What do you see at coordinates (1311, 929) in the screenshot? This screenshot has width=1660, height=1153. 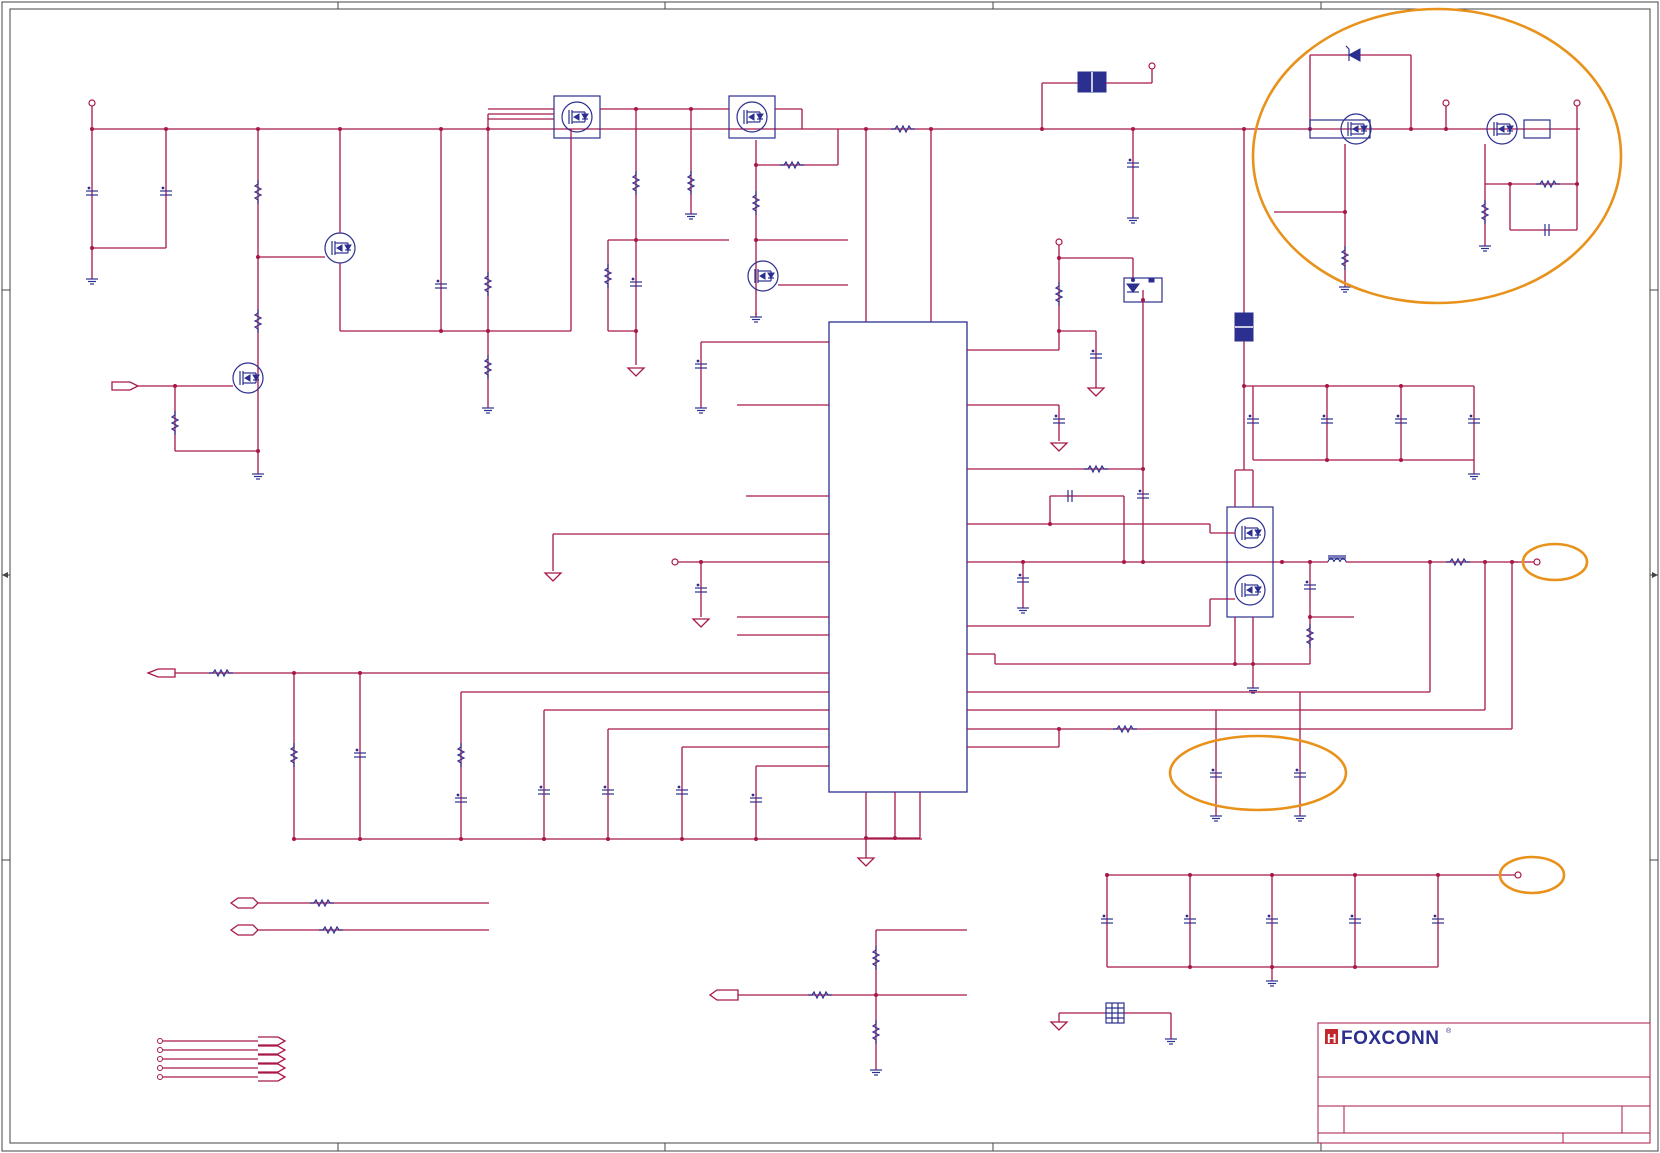 I see `output-capacitor-bank` at bounding box center [1311, 929].